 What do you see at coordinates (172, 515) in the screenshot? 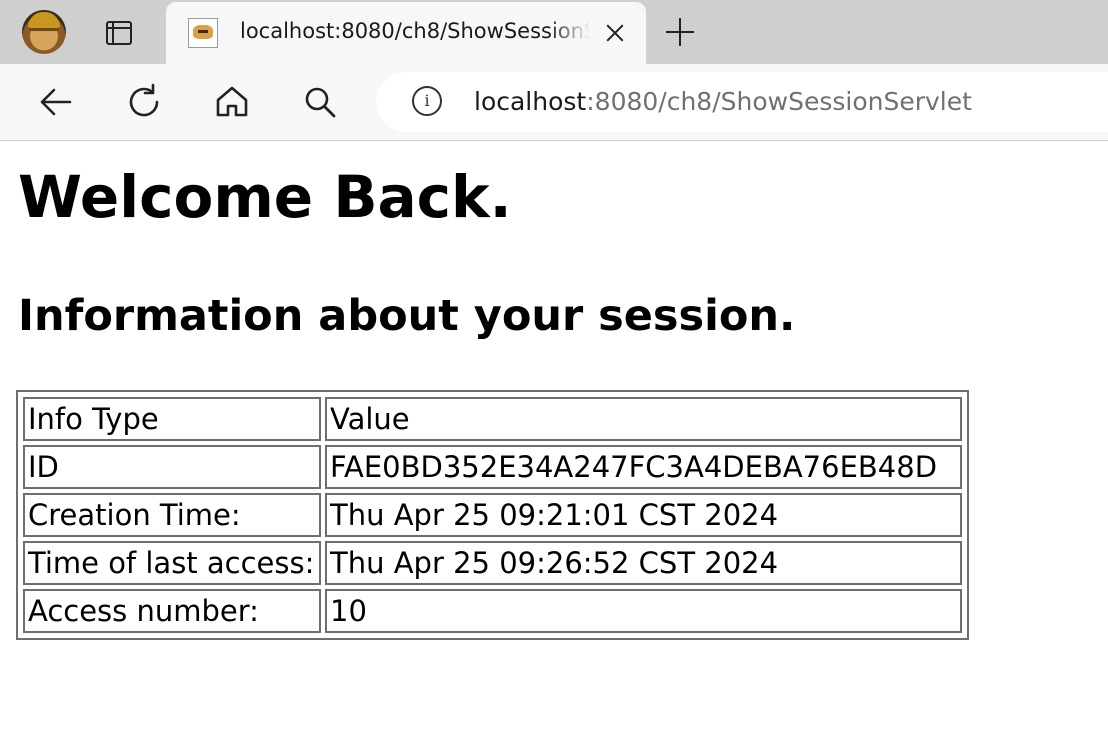
I see `info-type-cell: Creation Time:` at bounding box center [172, 515].